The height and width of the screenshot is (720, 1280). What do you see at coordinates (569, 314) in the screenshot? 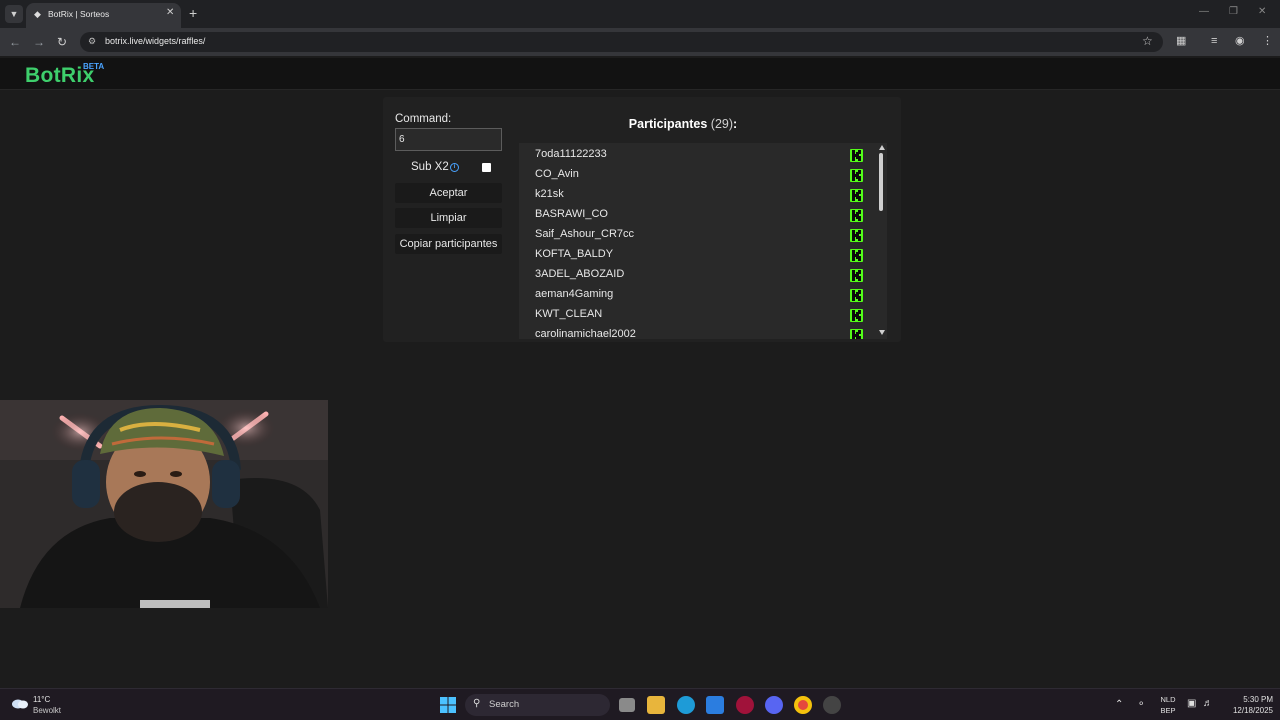
I see `participant-name: KWT_CLEAN` at bounding box center [569, 314].